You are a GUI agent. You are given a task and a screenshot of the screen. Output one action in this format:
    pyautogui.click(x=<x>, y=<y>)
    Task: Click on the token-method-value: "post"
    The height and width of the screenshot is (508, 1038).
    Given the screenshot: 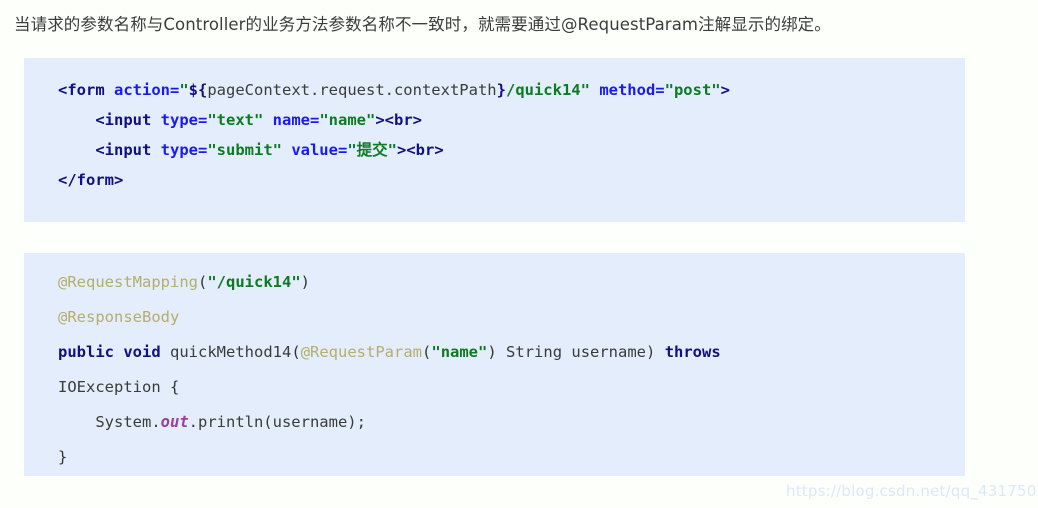 What is the action you would take?
    pyautogui.click(x=692, y=90)
    